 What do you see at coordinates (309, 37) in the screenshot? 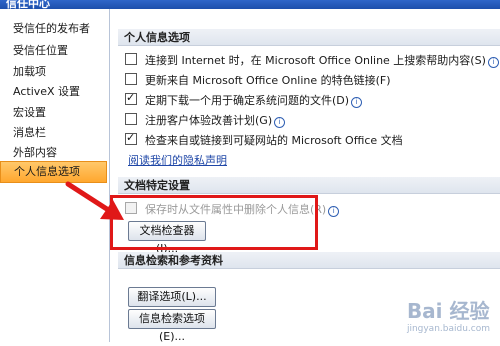
I see `section-header-personal: 个人信息选项` at bounding box center [309, 37].